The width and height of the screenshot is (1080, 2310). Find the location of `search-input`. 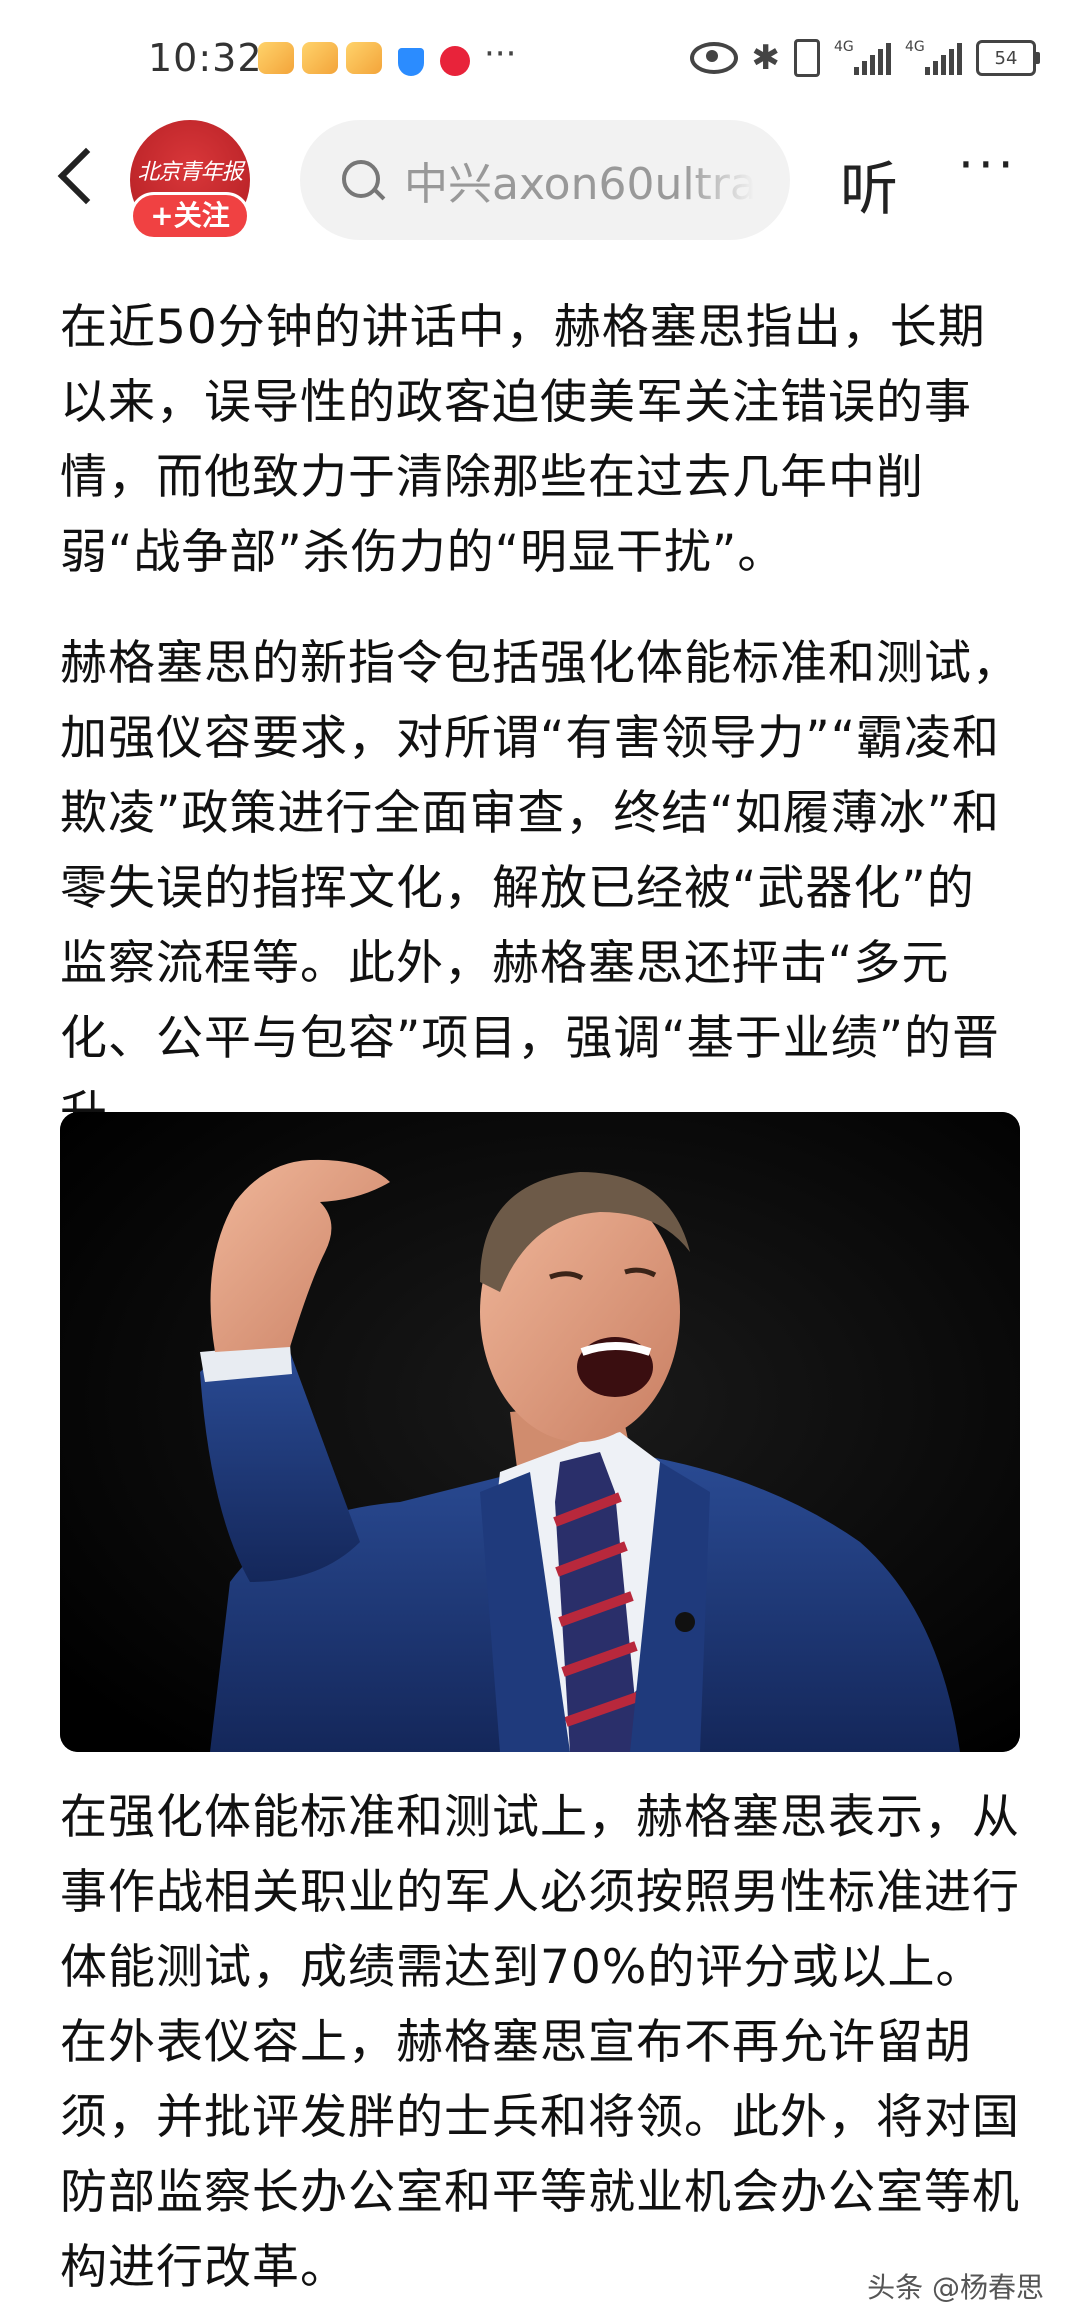

search-input is located at coordinates (579, 180).